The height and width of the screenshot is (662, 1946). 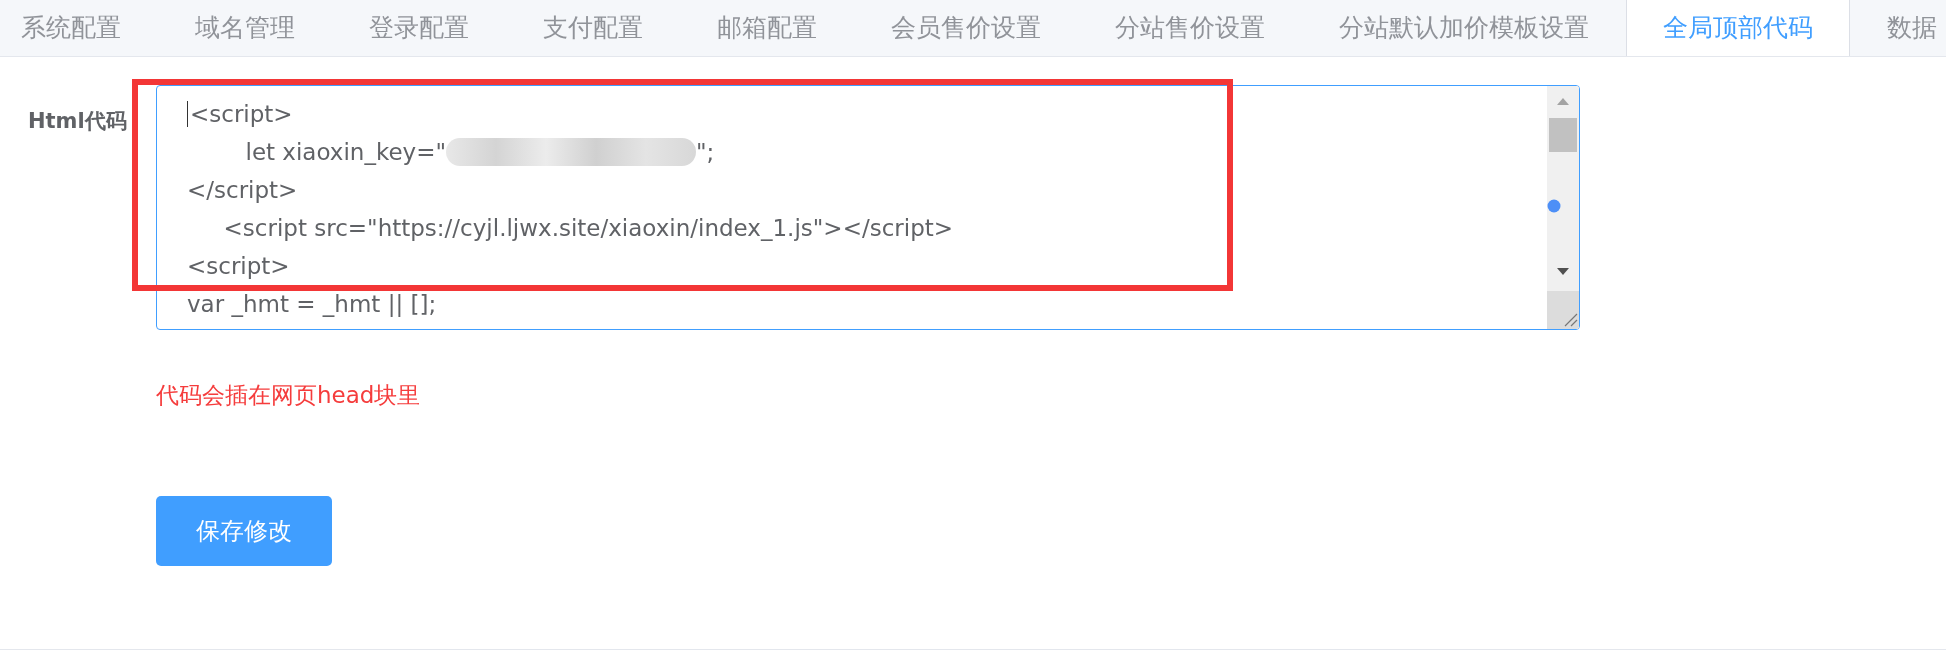 What do you see at coordinates (242, 190) in the screenshot?
I see `code-line: </script>` at bounding box center [242, 190].